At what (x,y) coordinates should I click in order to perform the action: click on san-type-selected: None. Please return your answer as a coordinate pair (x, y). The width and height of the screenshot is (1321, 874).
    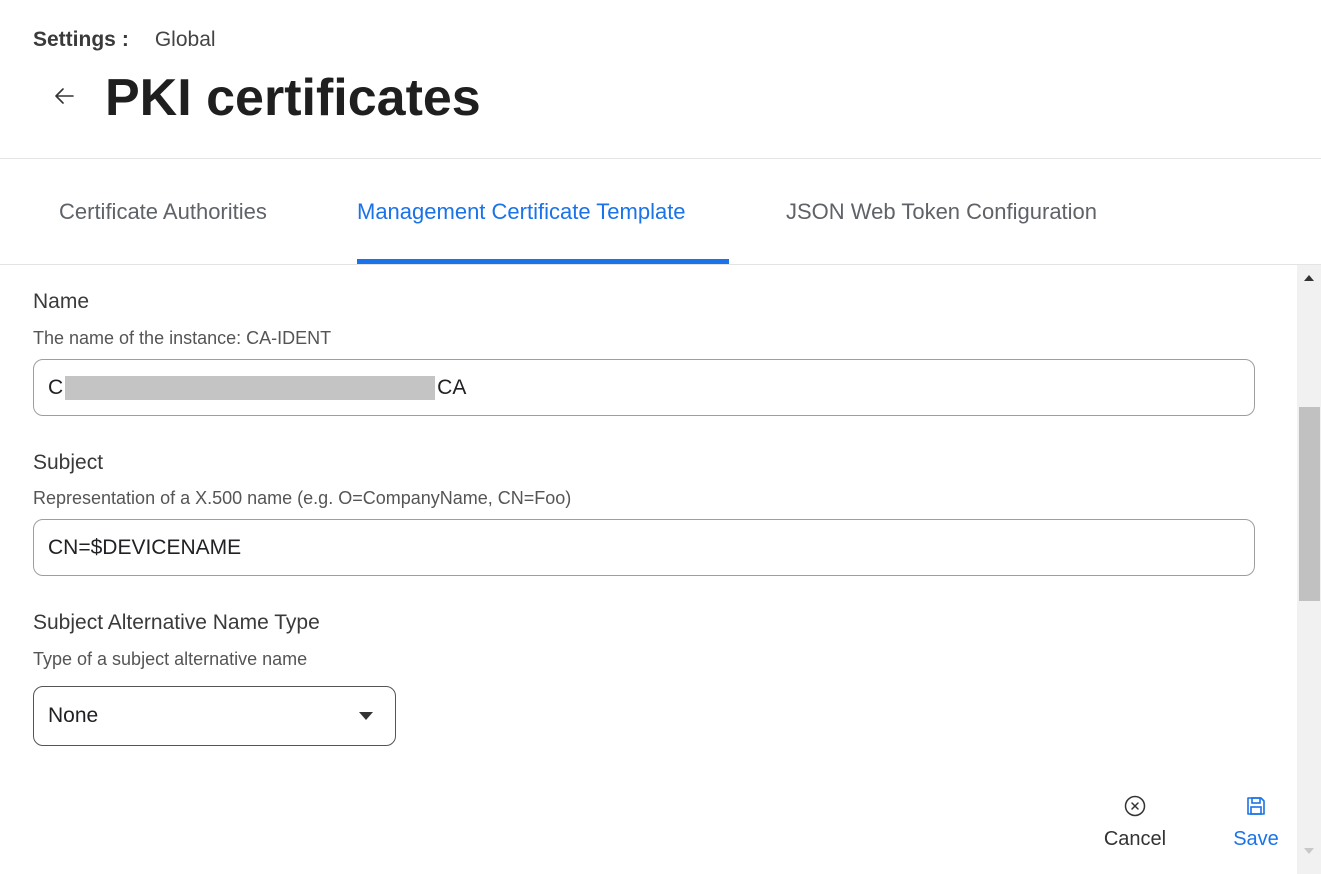
    Looking at the image, I should click on (73, 715).